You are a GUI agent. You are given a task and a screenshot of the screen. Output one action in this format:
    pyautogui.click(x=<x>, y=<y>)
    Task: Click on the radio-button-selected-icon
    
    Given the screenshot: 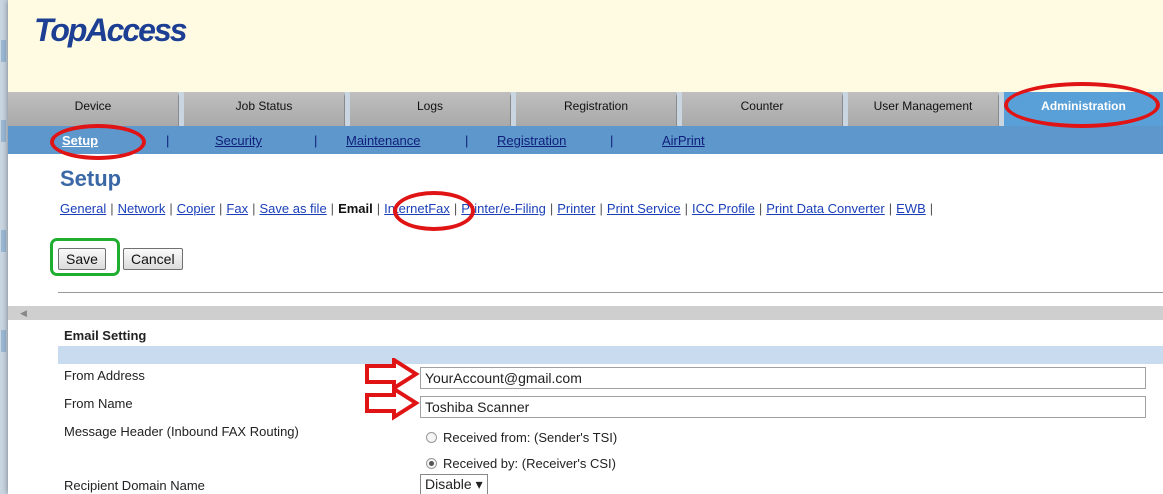 What is the action you would take?
    pyautogui.click(x=431, y=463)
    